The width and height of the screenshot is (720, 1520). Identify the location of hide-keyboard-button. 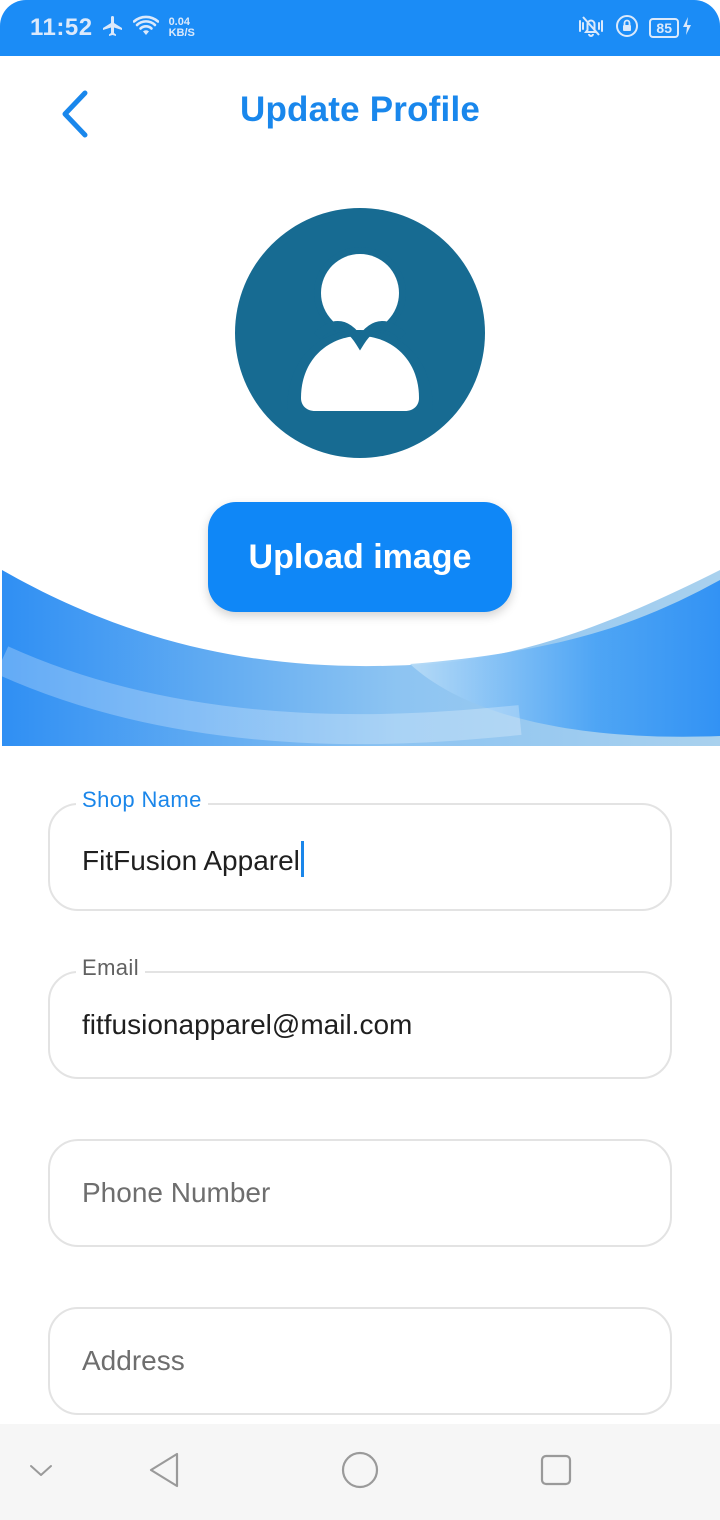
(41, 1472).